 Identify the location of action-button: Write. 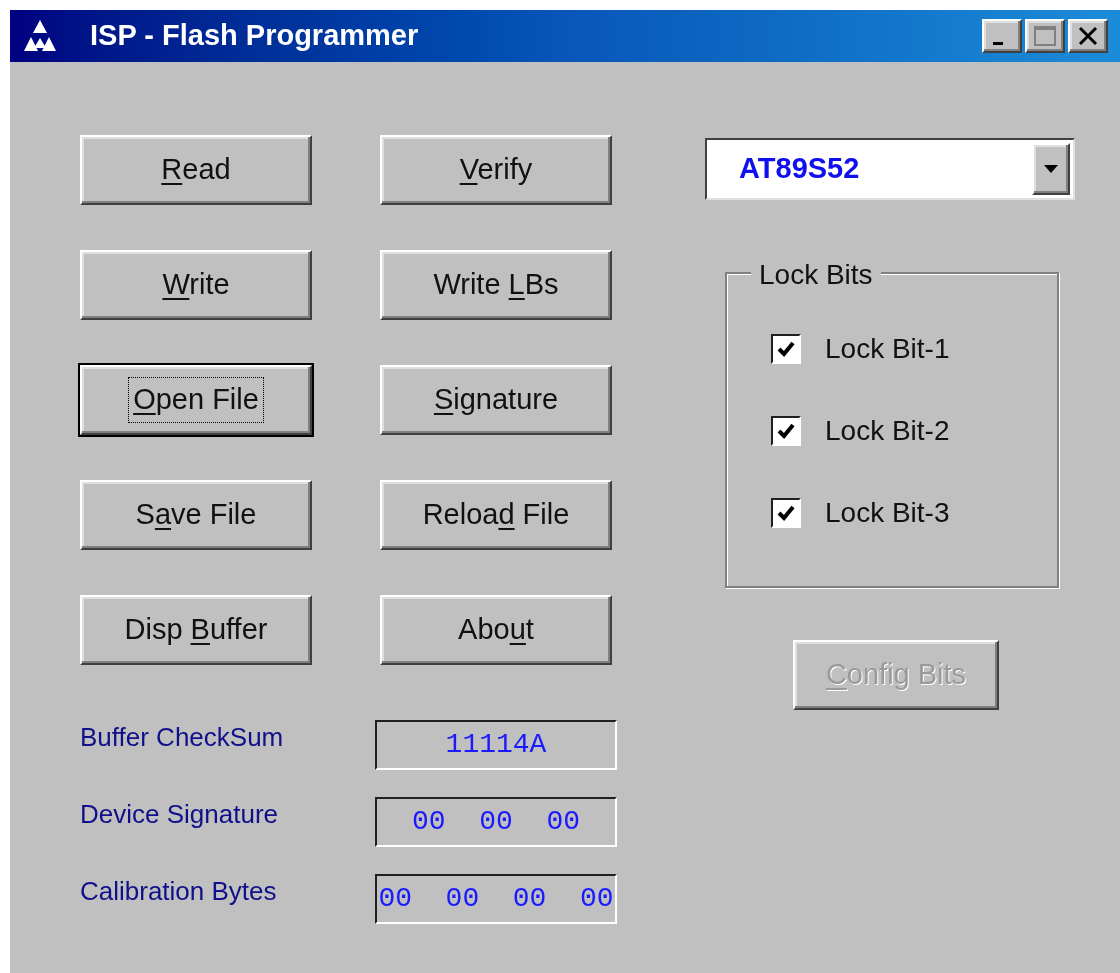
(196, 285).